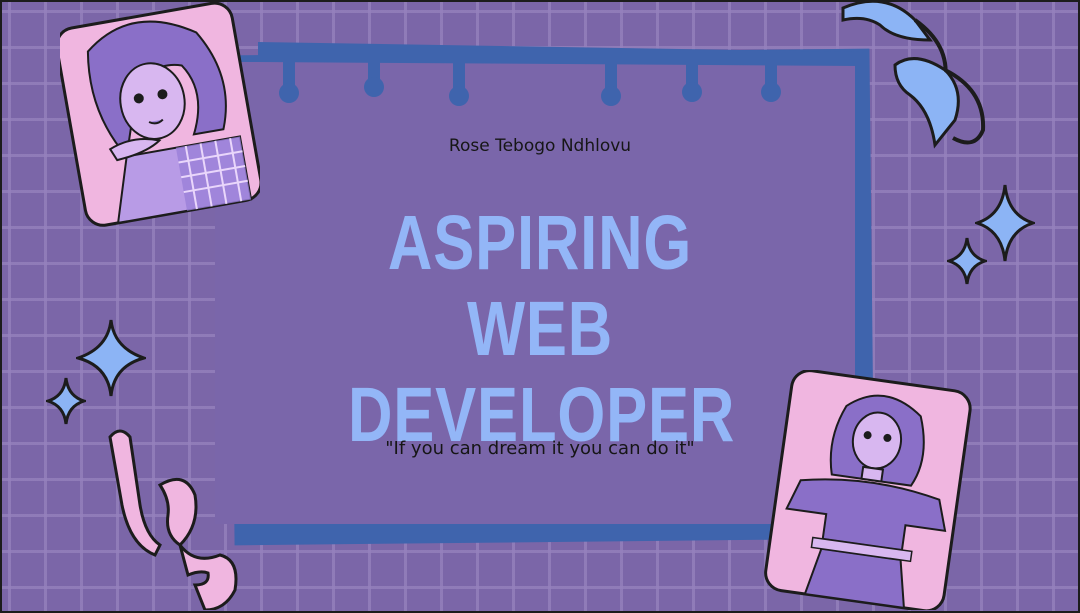 The image size is (1080, 613). Describe the element at coordinates (540, 146) in the screenshot. I see `author-name: Rose Tebogo Ndhlovu` at that location.